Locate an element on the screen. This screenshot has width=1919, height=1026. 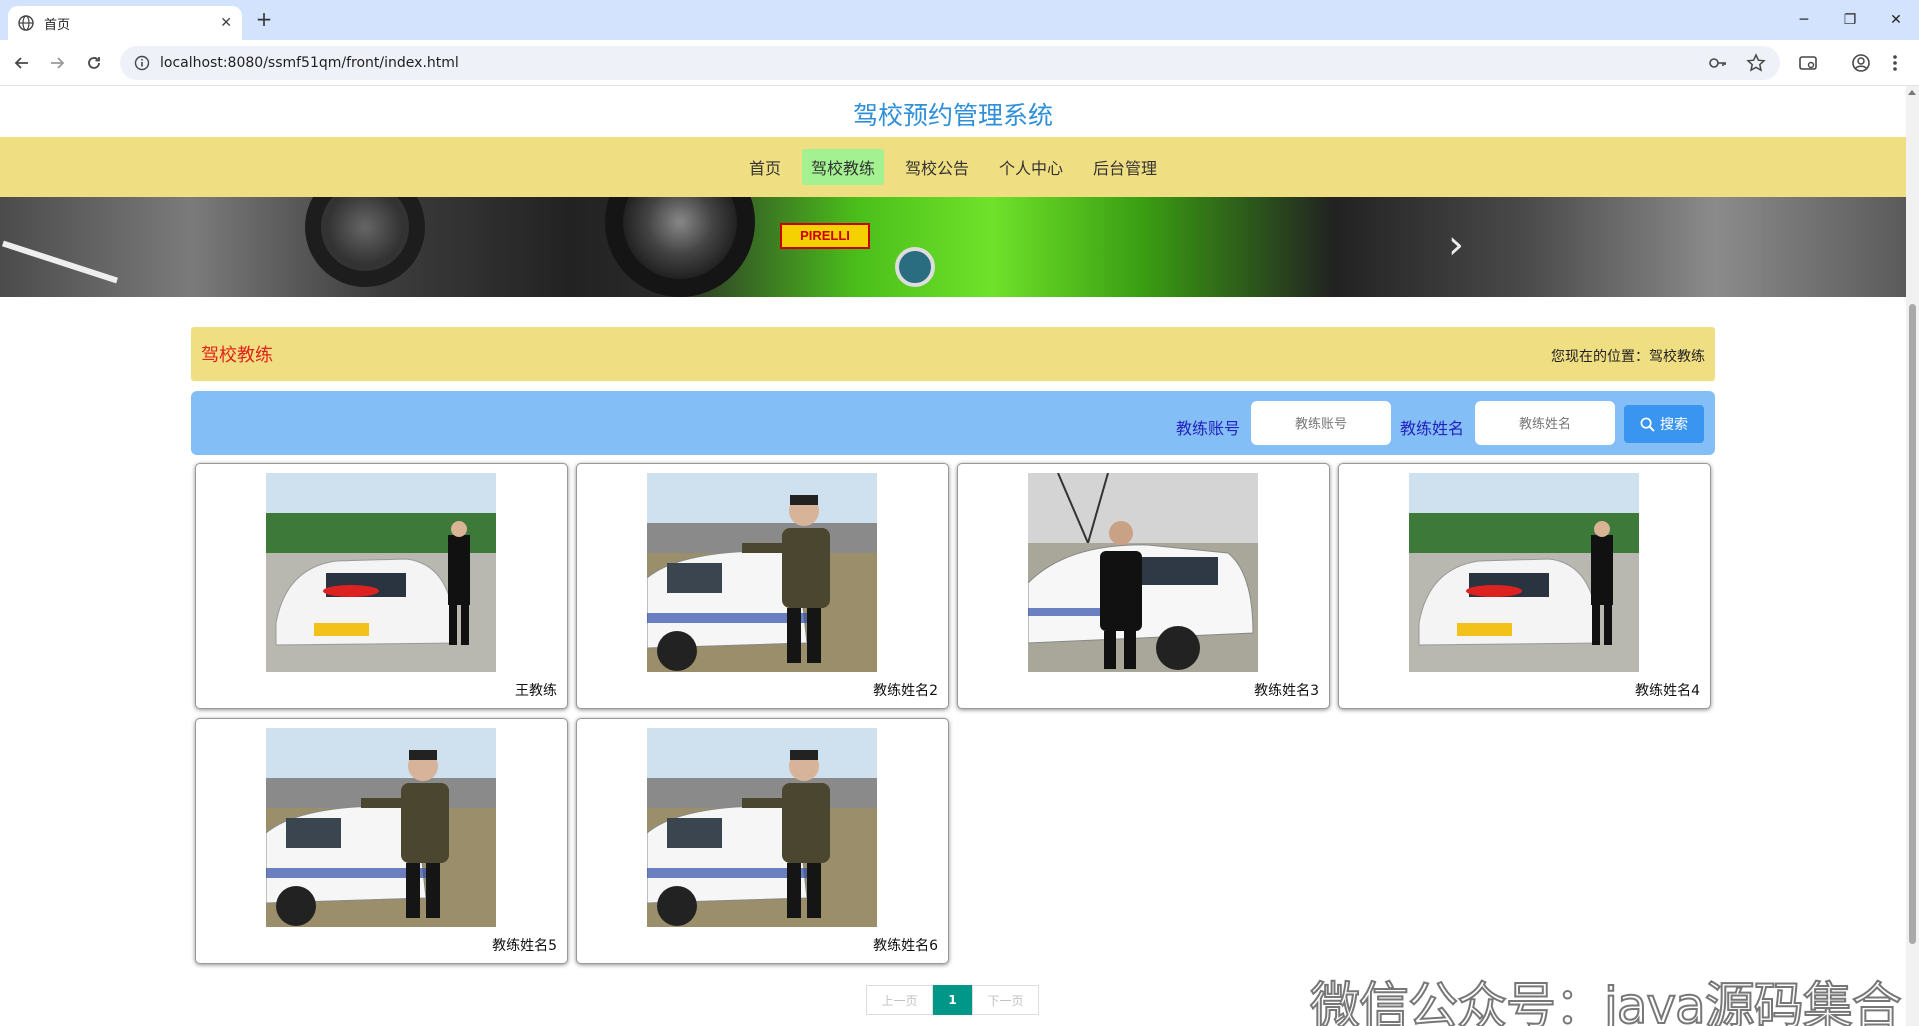
coach-card: 教练姓名3 is located at coordinates (1143, 586).